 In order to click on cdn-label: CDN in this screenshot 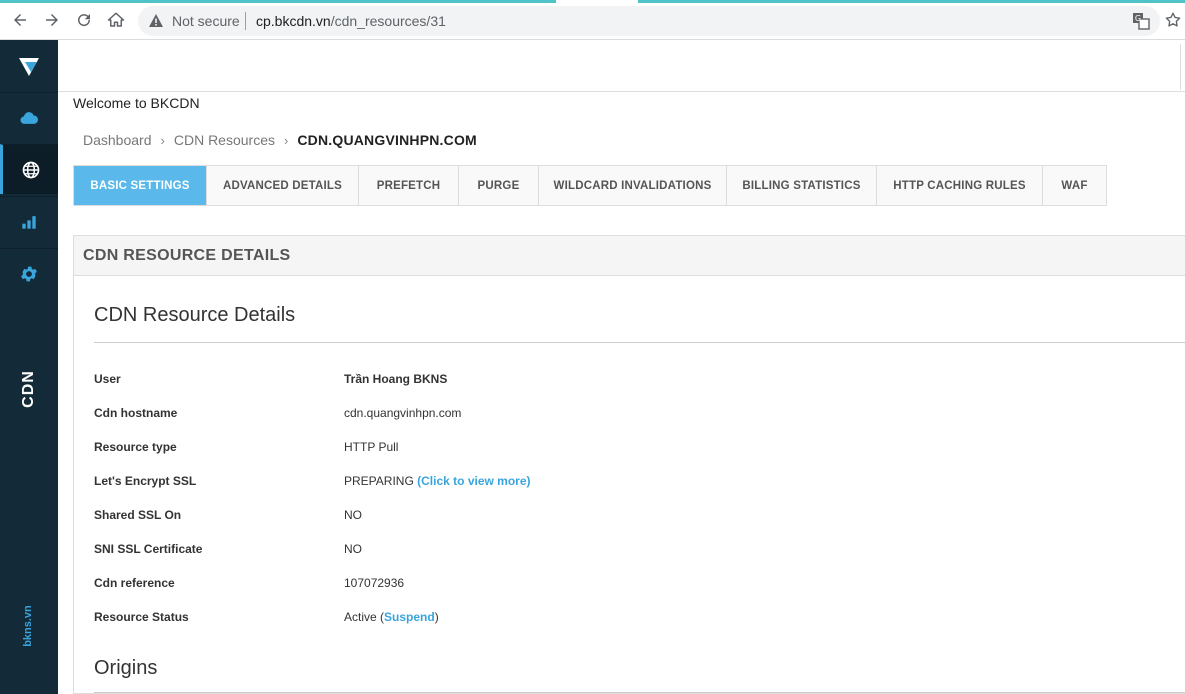, I will do `click(28, 389)`.